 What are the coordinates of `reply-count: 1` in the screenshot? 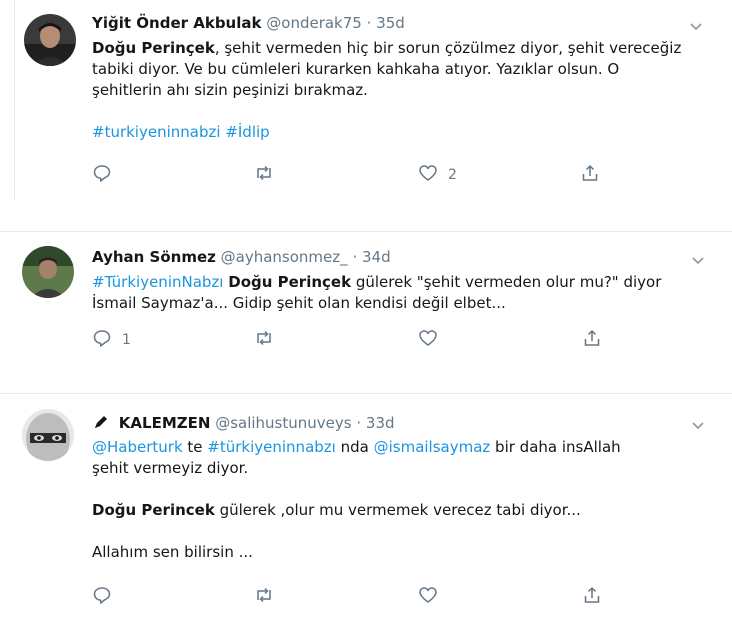 It's located at (126, 340).